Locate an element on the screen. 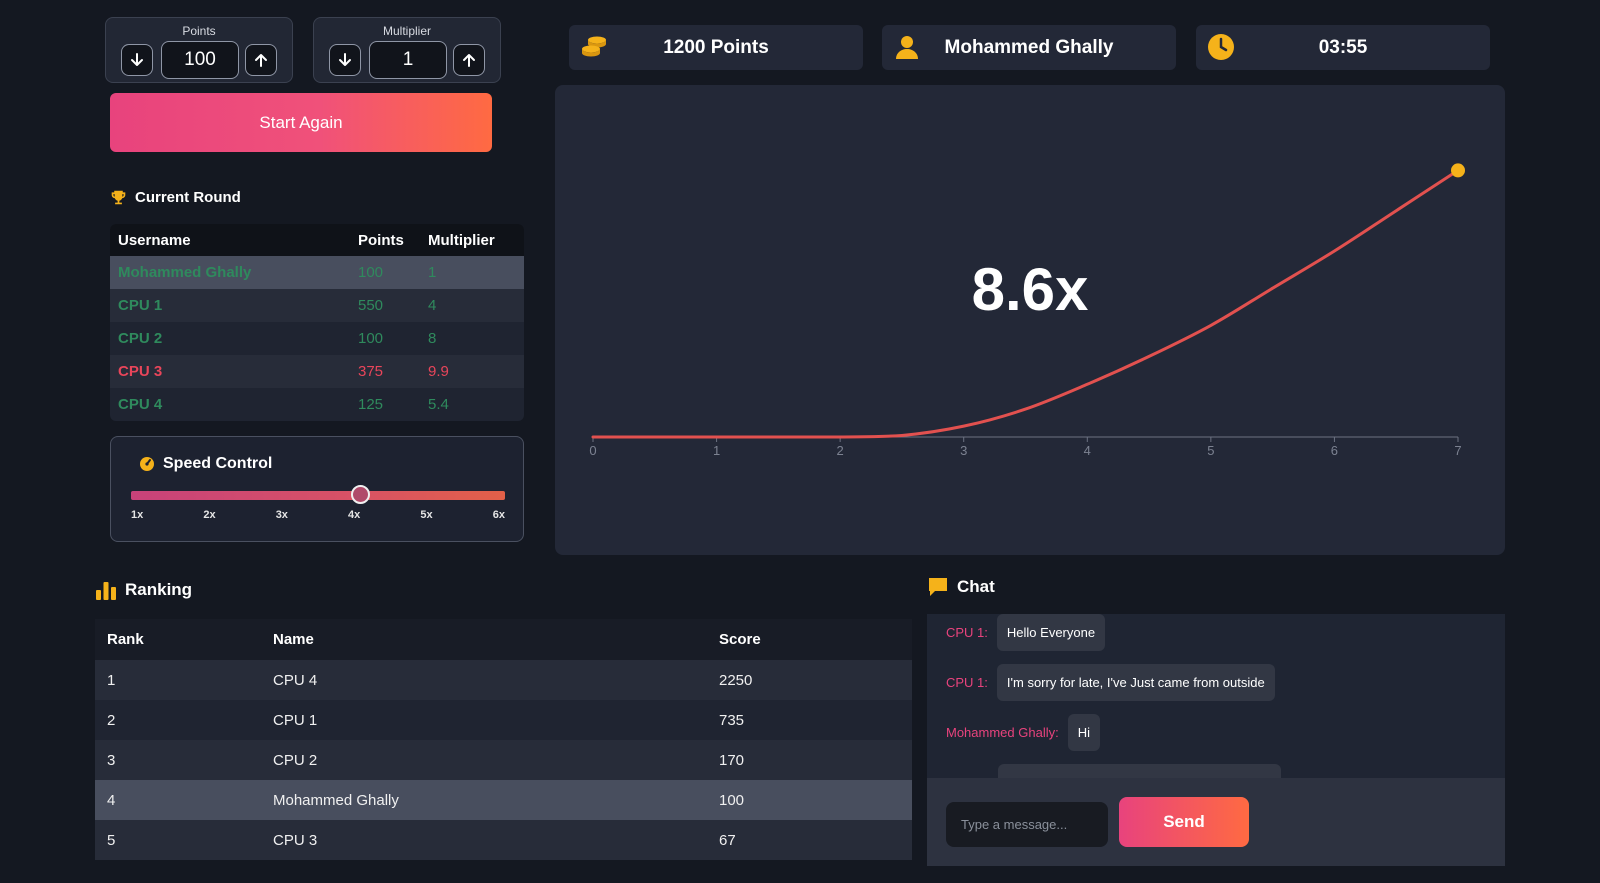  x-tick-label: 7 is located at coordinates (1457, 450).